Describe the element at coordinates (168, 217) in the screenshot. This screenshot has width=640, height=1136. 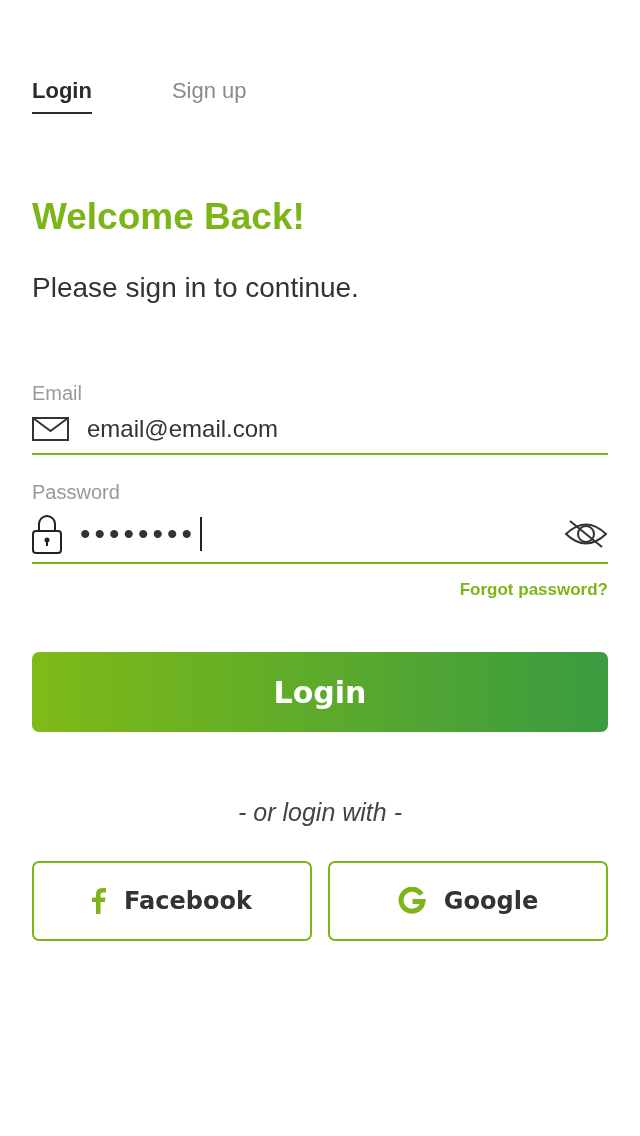
I see `welcome-heading: Welcome Back!` at that location.